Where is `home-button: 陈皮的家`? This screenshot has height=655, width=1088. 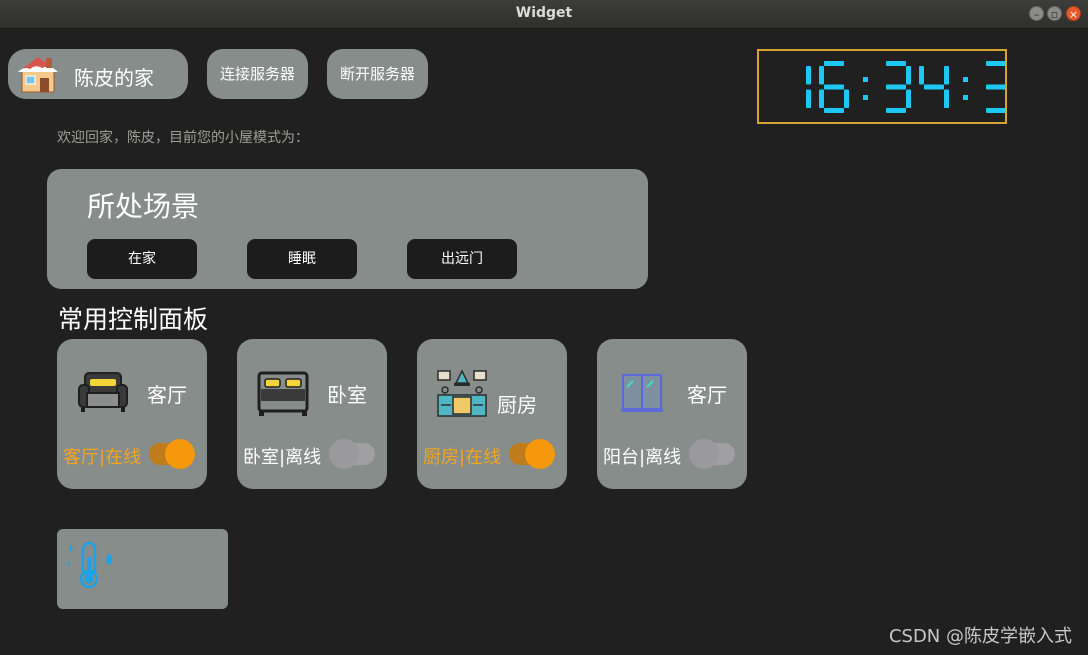 home-button: 陈皮的家 is located at coordinates (98, 74).